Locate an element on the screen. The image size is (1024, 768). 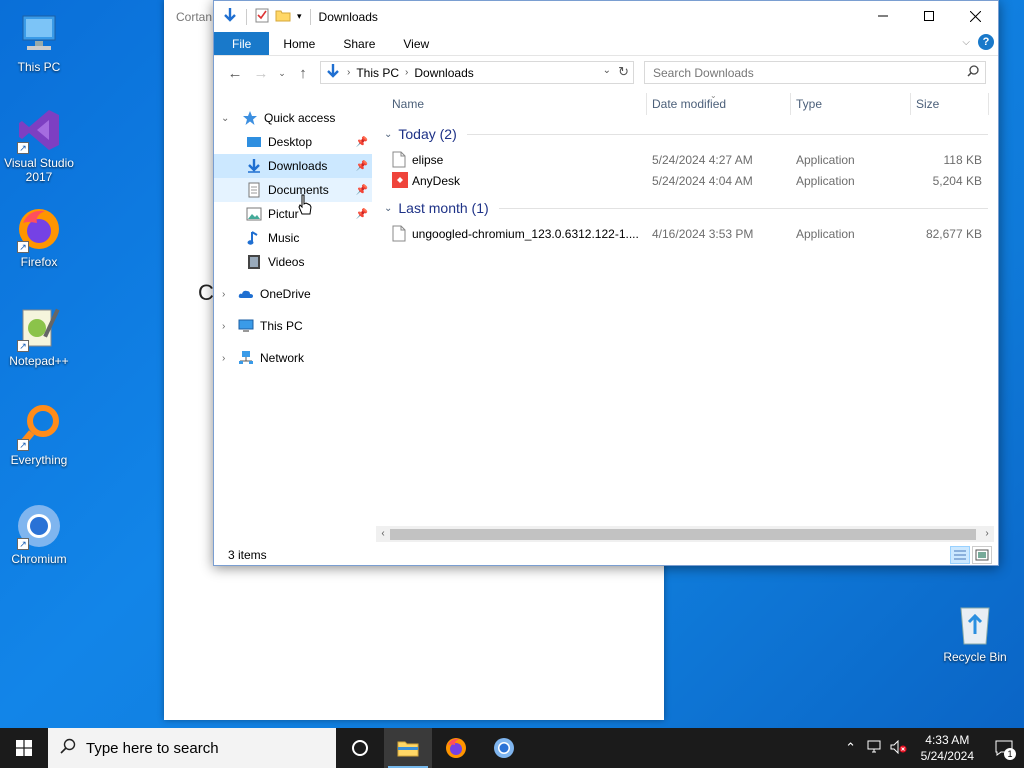
desktop-icon-everything: ↗ Everything is located at coordinates (39, 435).